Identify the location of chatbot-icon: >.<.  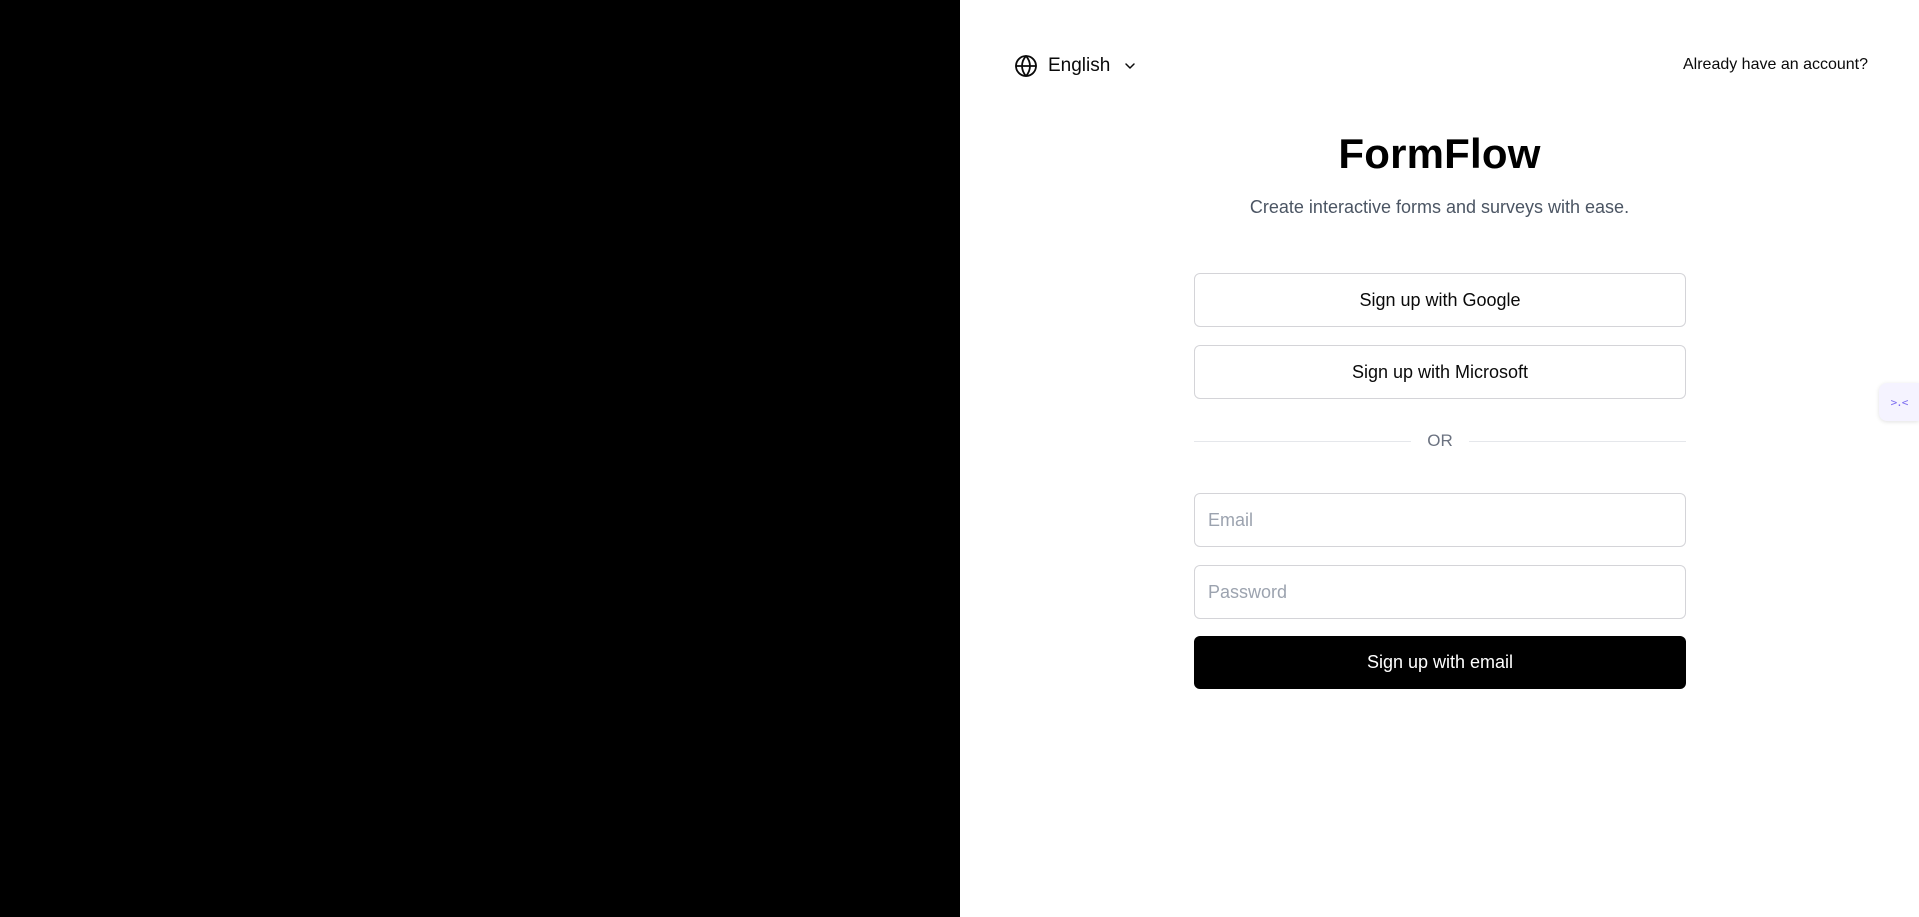
(1899, 402).